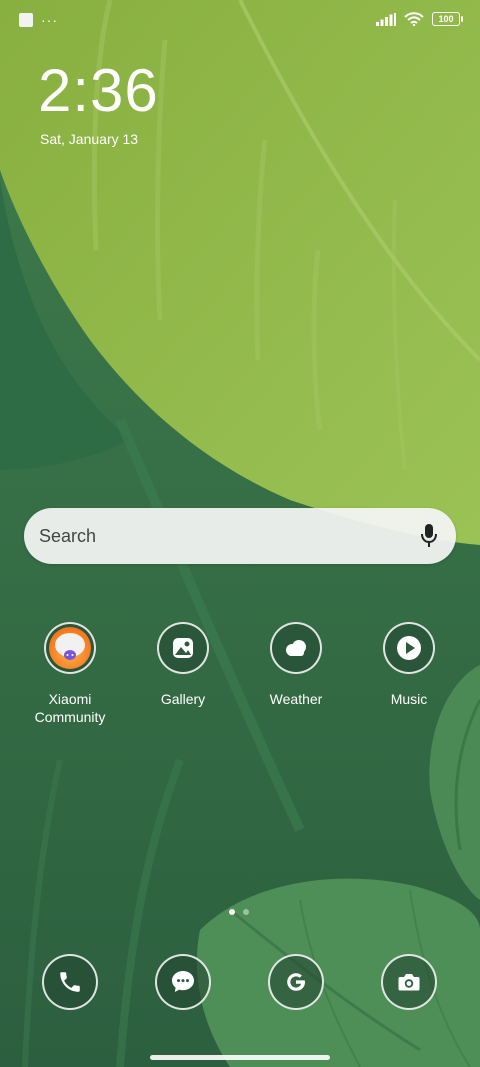  I want to click on weather-icon, so click(296, 648).